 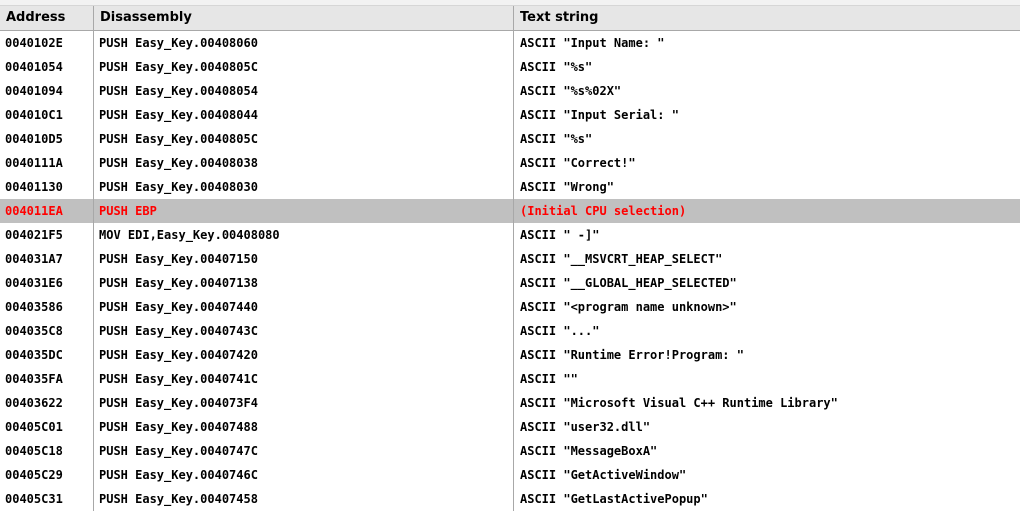 I want to click on disassembly-cell: PUSH Easy_Key.0040743C, so click(x=304, y=331).